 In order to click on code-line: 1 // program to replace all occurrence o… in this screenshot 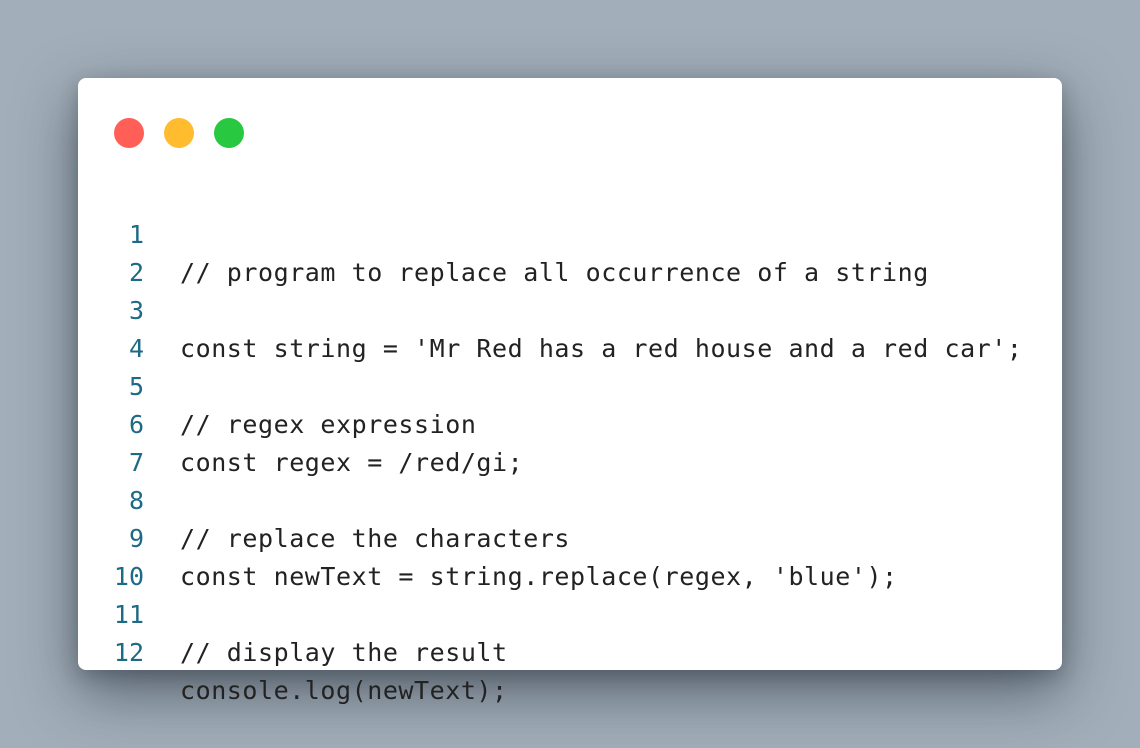, I will do `click(570, 232)`.